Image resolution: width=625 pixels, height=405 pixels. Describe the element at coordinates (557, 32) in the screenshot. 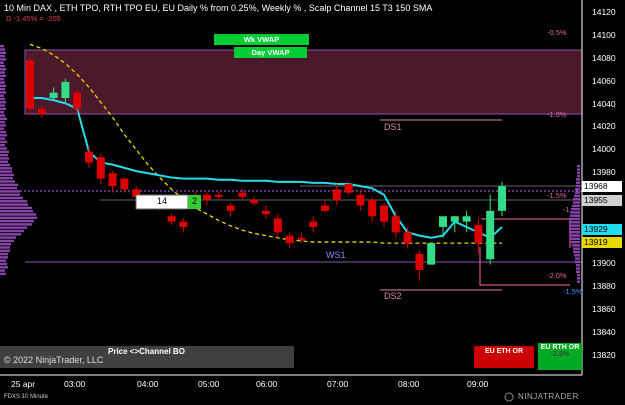

I see `pct-label-0-5: -0.5%` at that location.